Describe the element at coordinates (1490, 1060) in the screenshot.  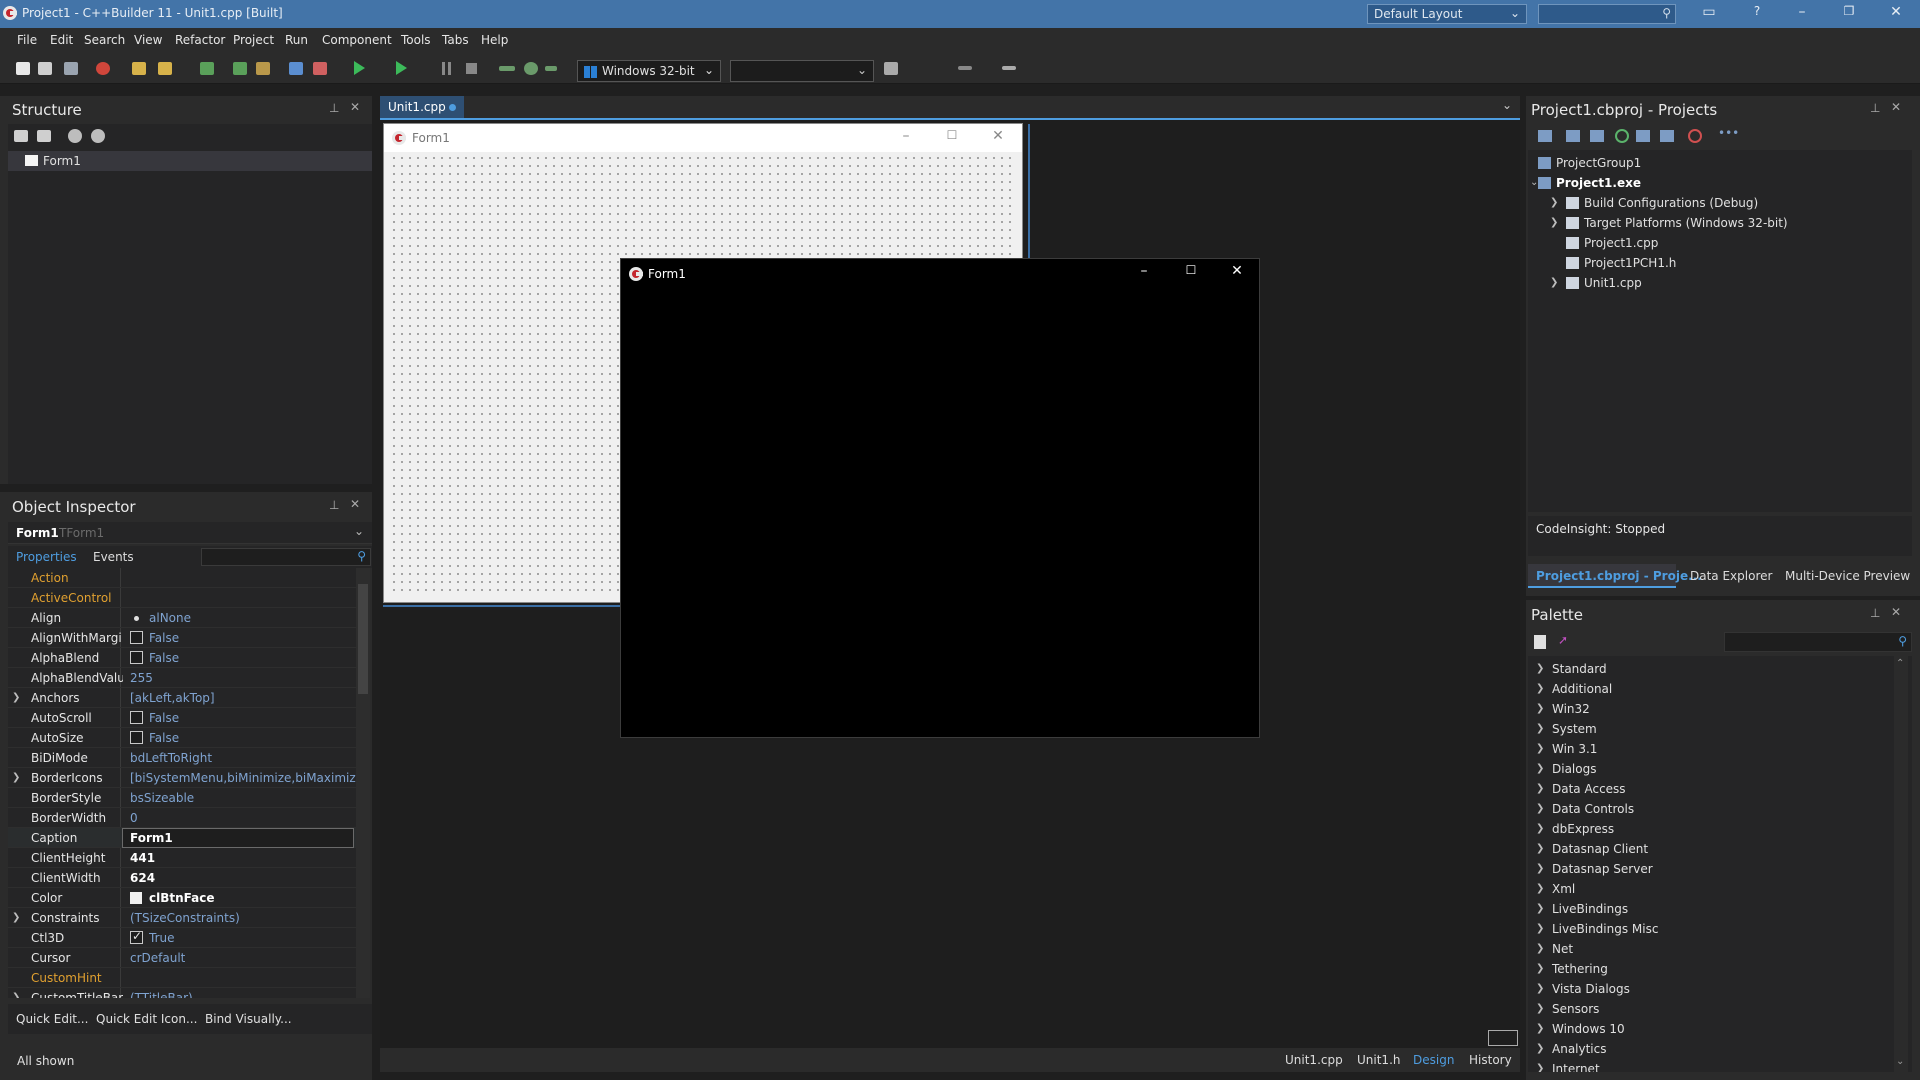
I see `tab-history: History` at that location.